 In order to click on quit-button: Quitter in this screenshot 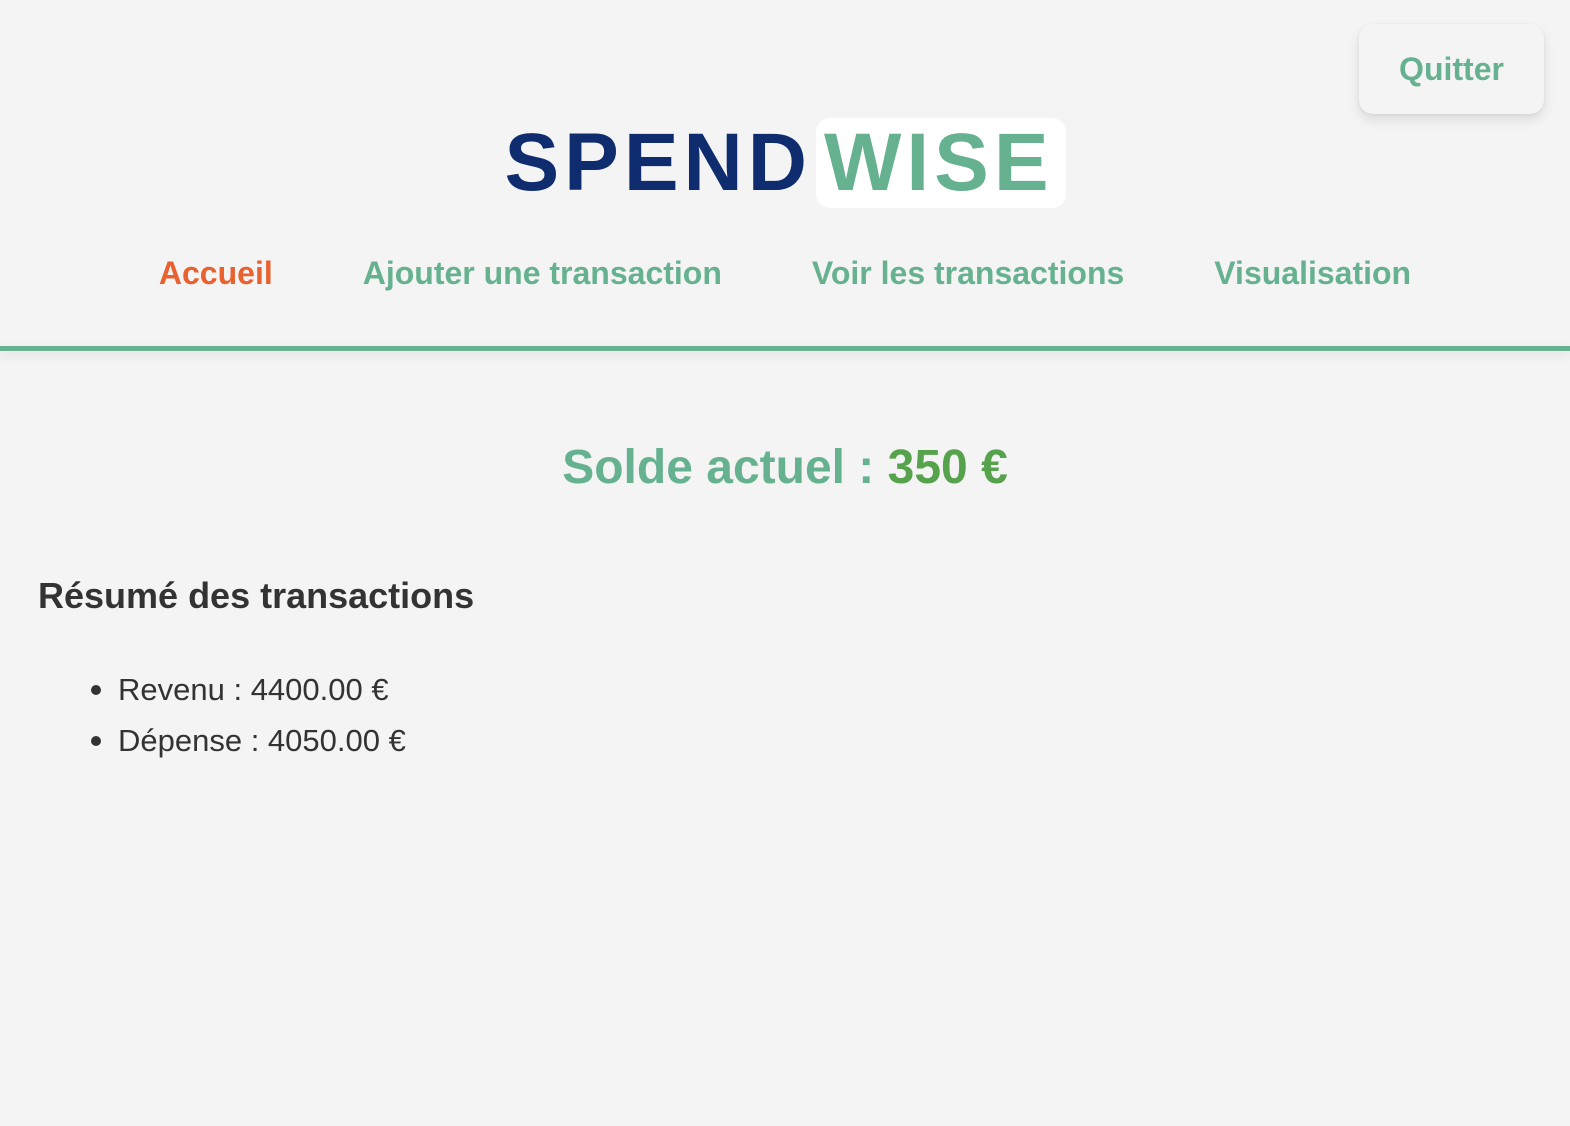, I will do `click(1451, 69)`.